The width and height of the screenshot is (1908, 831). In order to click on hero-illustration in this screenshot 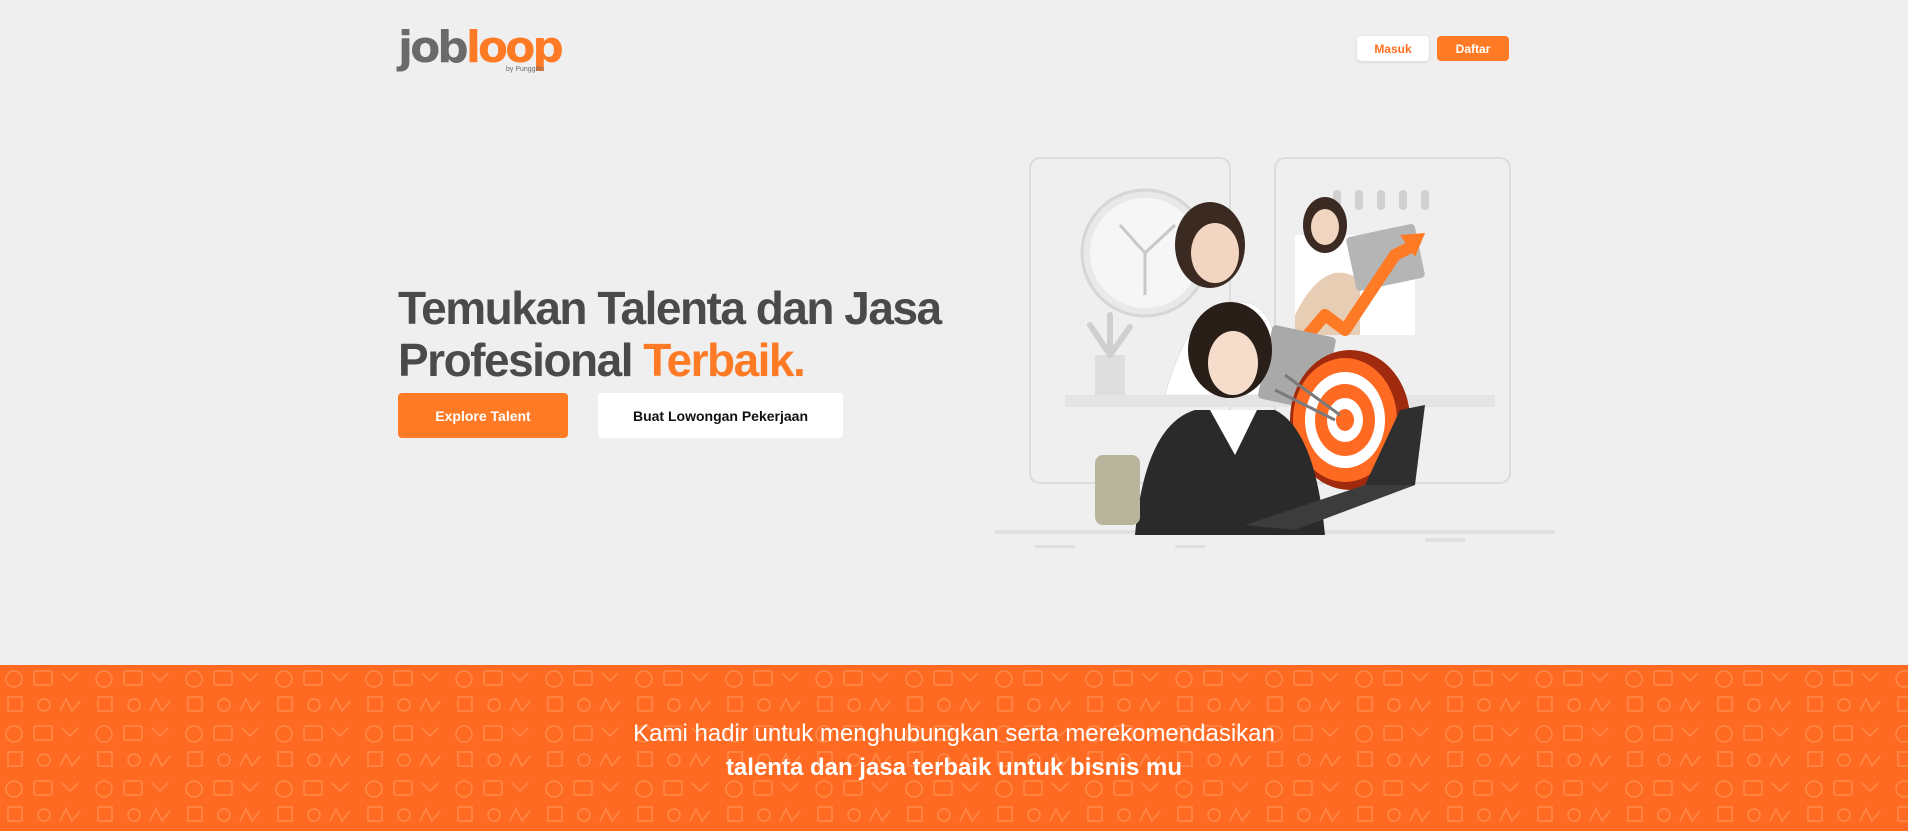, I will do `click(1275, 352)`.